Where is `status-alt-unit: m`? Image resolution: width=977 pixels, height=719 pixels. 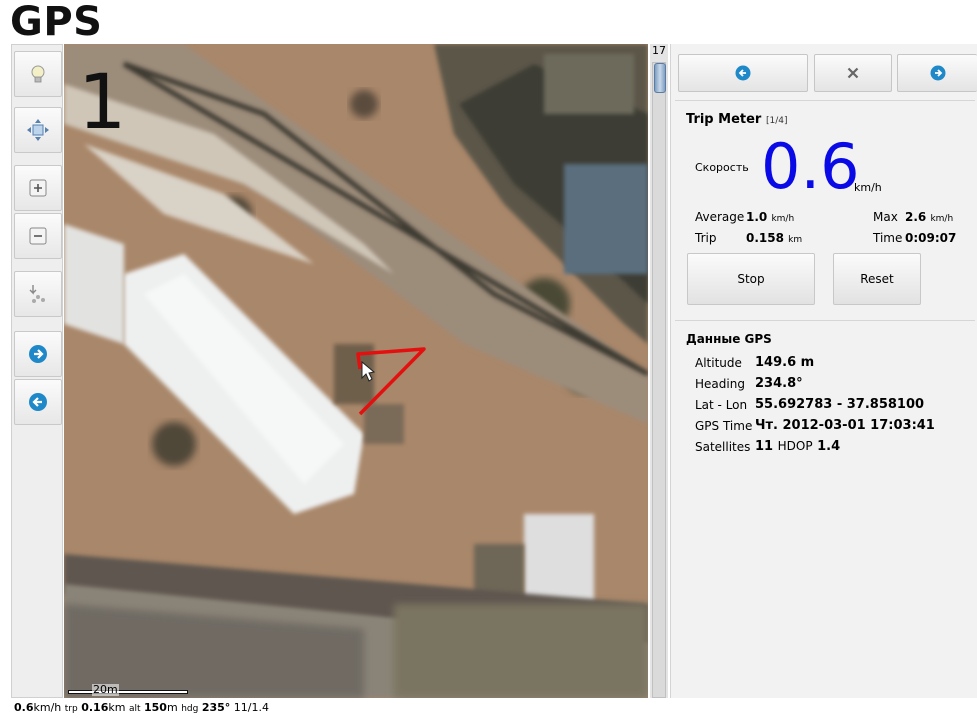 status-alt-unit: m is located at coordinates (172, 707).